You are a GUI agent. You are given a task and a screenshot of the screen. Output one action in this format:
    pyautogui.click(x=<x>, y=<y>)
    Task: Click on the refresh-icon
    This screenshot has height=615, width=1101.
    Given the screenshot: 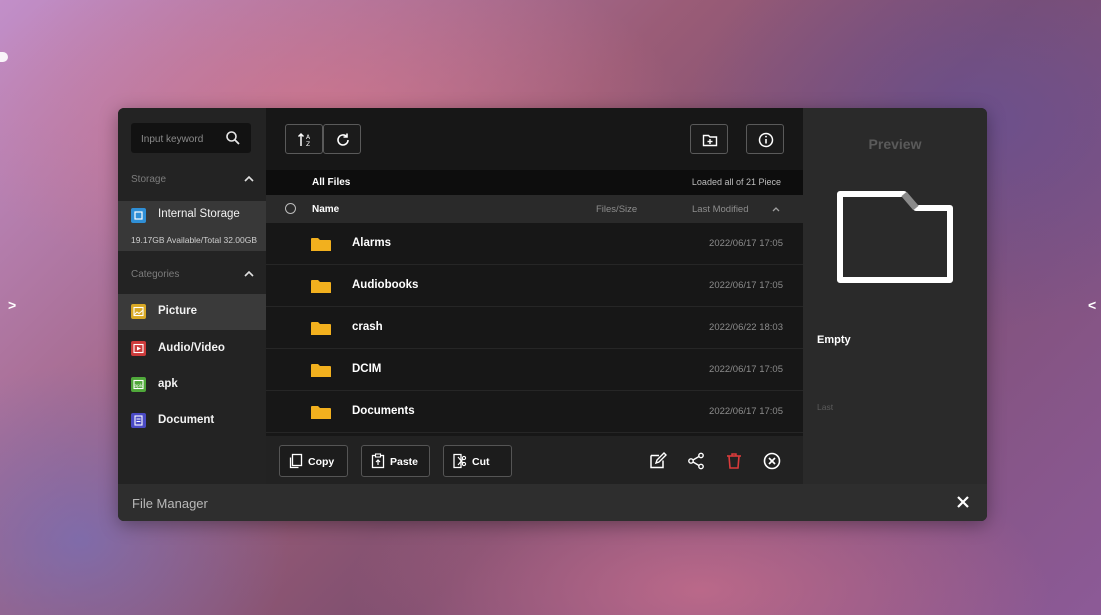 What is the action you would take?
    pyautogui.click(x=343, y=139)
    